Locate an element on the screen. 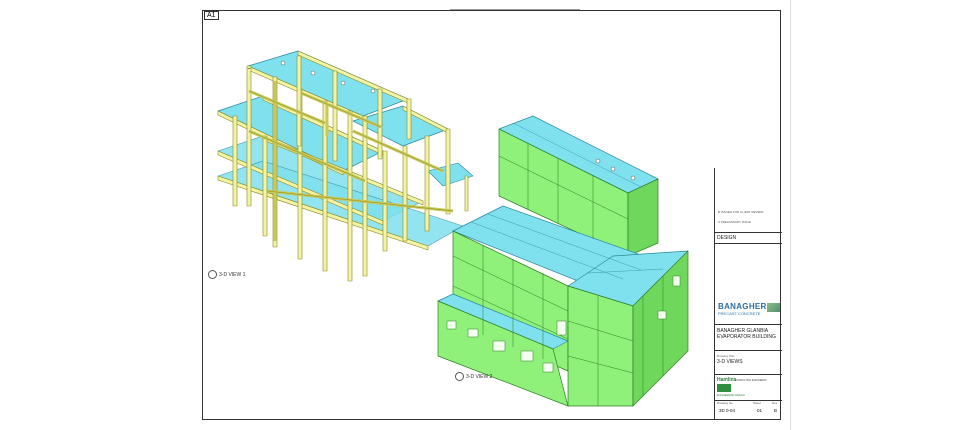 This screenshot has width=980, height=430. view-1-label: 3-D VIEW 1 is located at coordinates (226, 274).